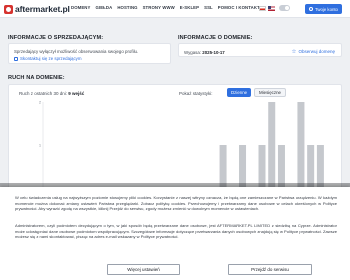 This screenshot has height=280, width=350. What do you see at coordinates (80, 7) in the screenshot?
I see `nav-item-domeny: DOMENY` at bounding box center [80, 7].